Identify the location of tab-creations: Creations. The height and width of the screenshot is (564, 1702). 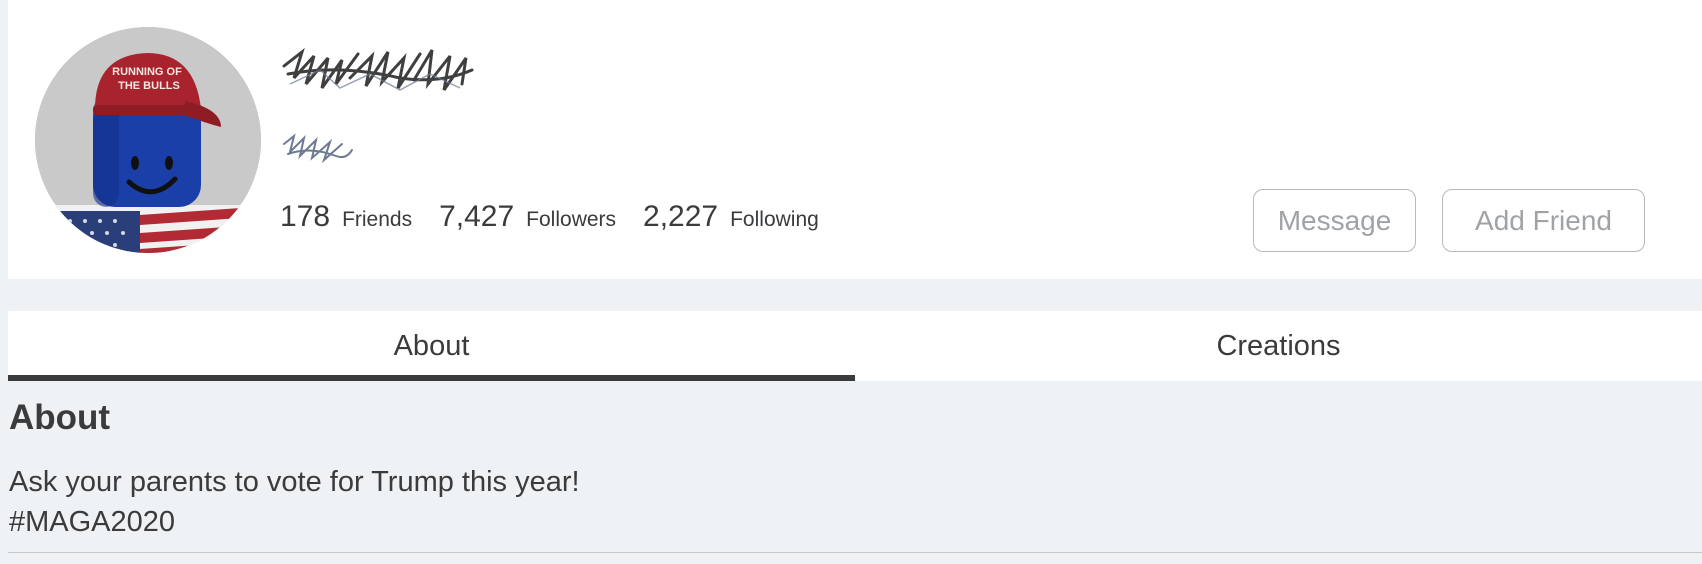
(1278, 346).